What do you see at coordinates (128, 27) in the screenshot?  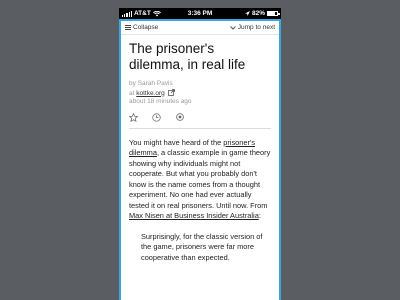 I see `hamburger-icon` at bounding box center [128, 27].